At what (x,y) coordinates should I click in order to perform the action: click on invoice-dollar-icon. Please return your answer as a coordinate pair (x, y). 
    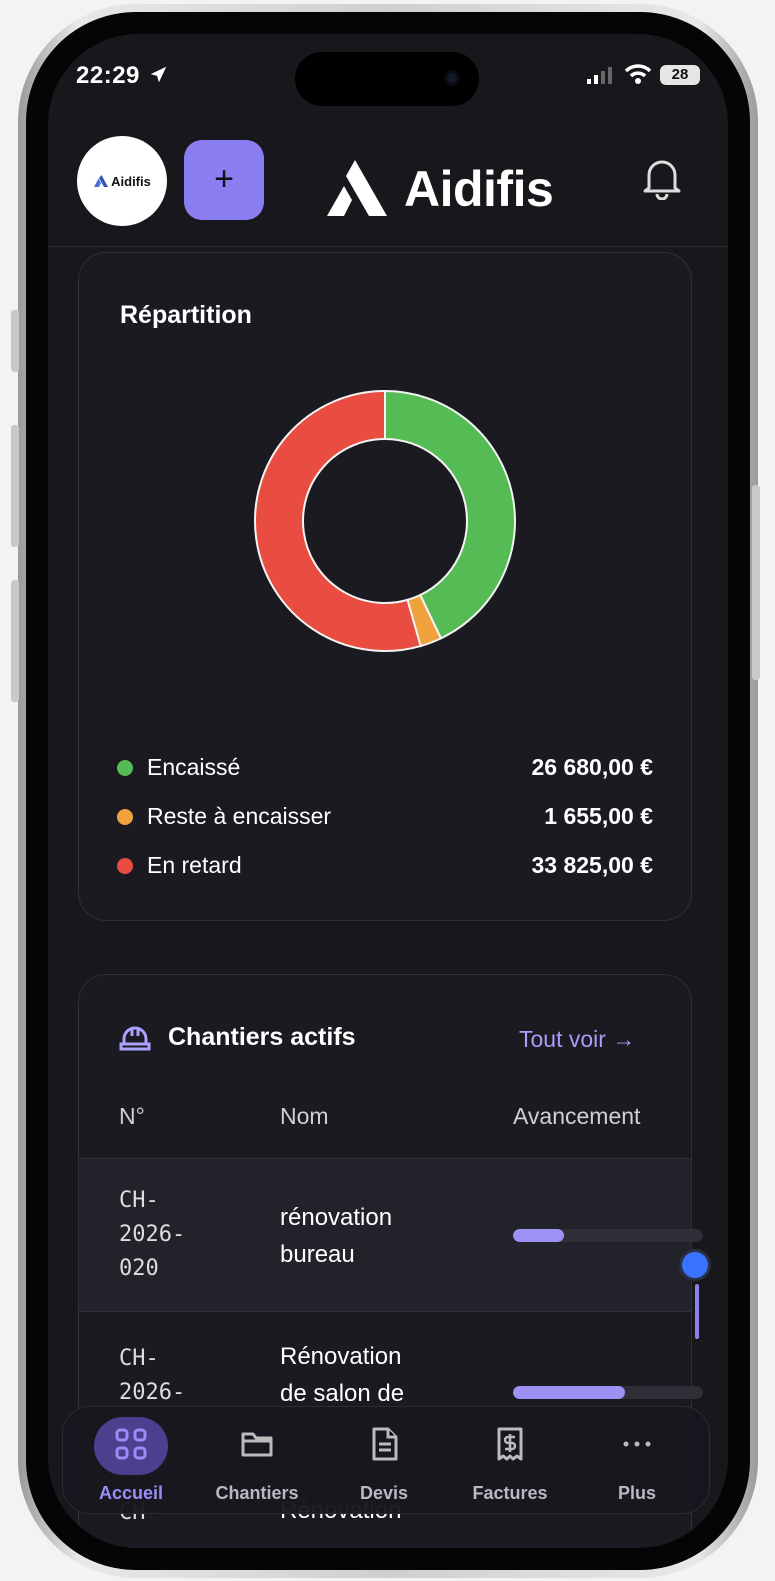
    Looking at the image, I should click on (510, 1444).